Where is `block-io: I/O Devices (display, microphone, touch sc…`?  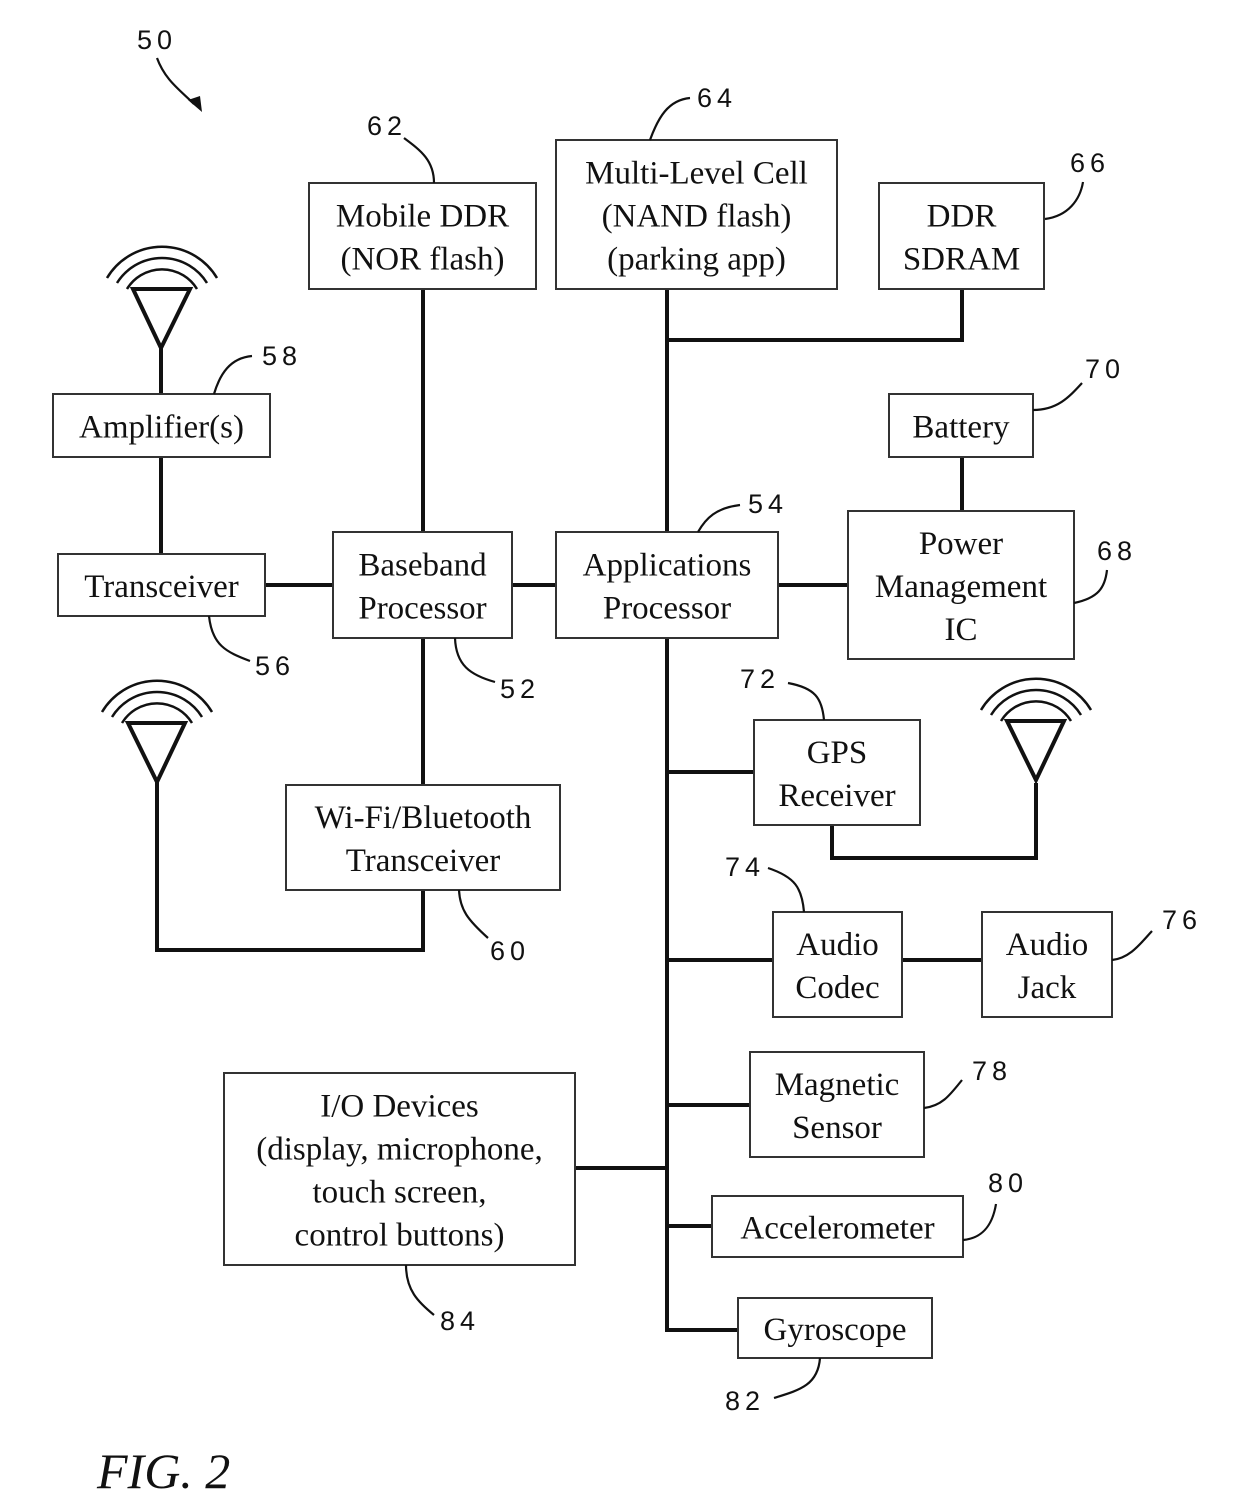
block-io: I/O Devices (display, microphone, touch sc… is located at coordinates (399, 1169).